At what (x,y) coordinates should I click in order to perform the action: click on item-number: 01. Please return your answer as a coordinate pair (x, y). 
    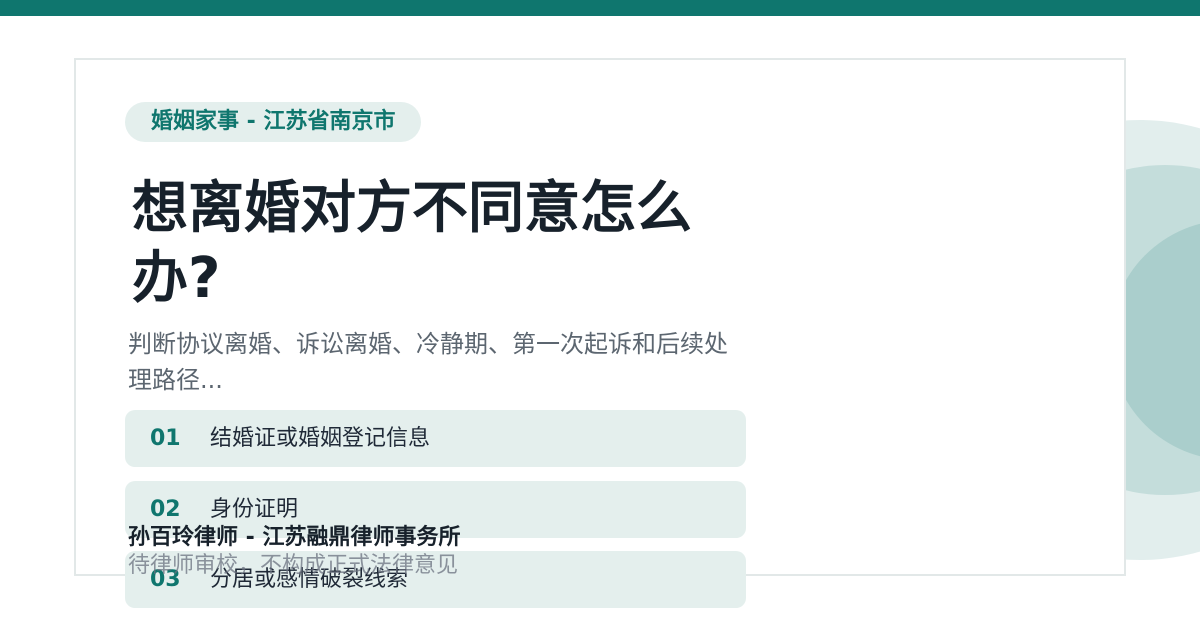
    Looking at the image, I should click on (165, 438).